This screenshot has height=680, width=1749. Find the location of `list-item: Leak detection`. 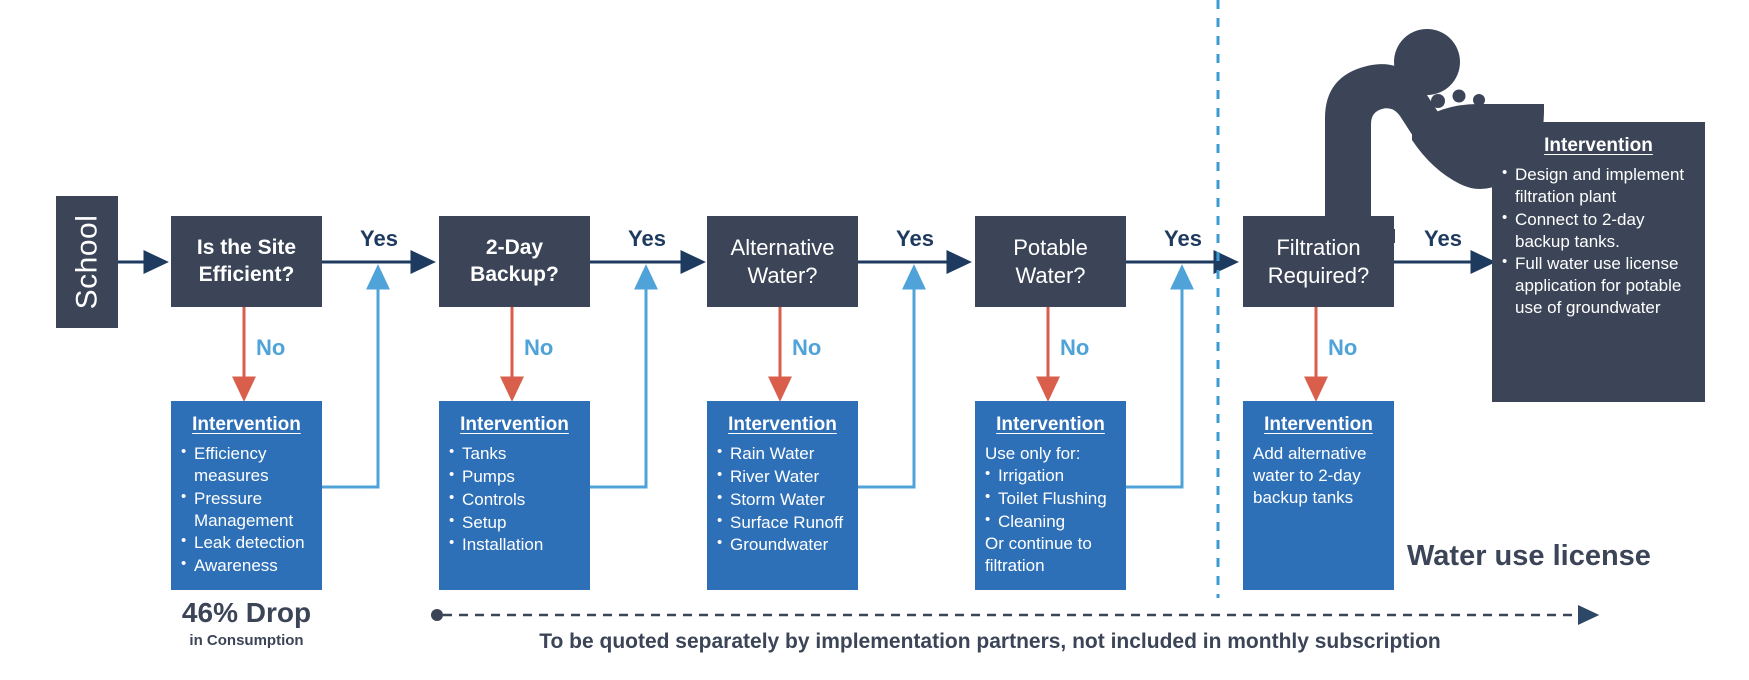

list-item: Leak detection is located at coordinates (246, 542).